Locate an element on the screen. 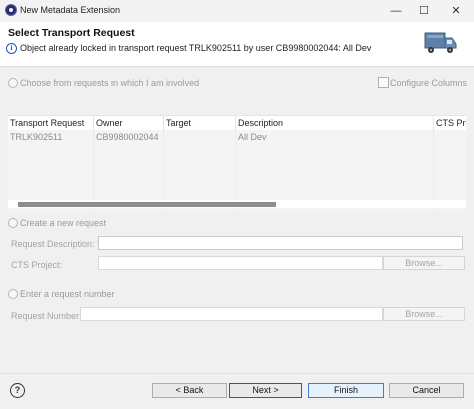 The width and height of the screenshot is (474, 409). cell-transport-request: TRLK902511 is located at coordinates (36, 137).